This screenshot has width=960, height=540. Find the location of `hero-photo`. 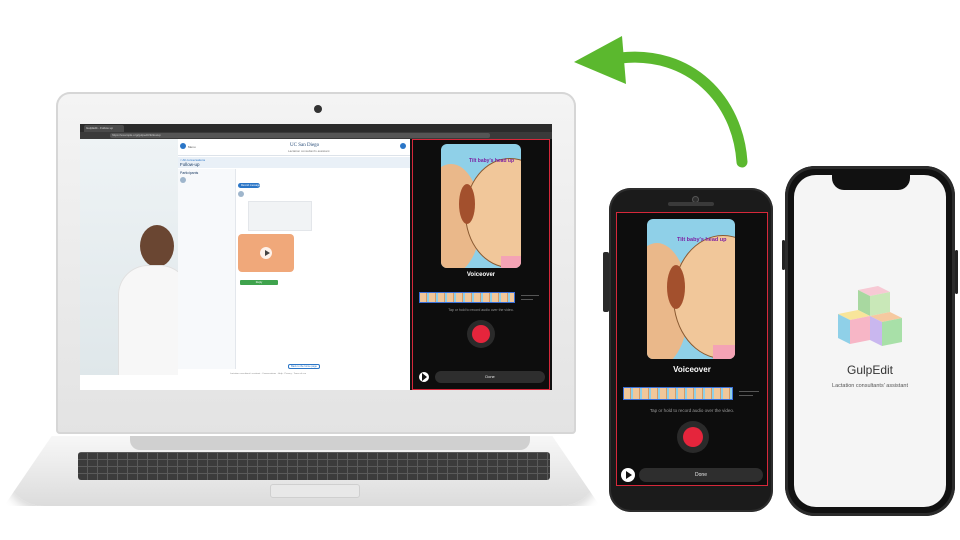

hero-photo is located at coordinates (129, 257).